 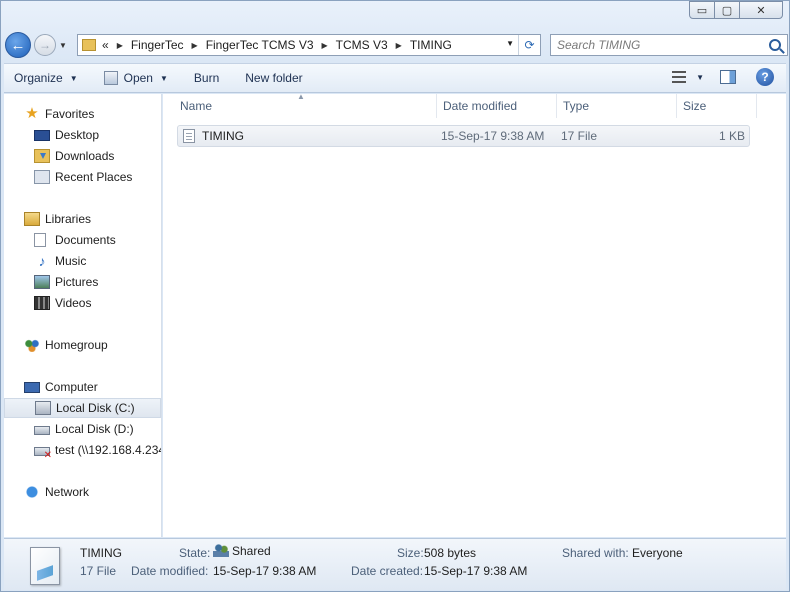 What do you see at coordinates (195, 553) in the screenshot?
I see `details-state-label: State:` at bounding box center [195, 553].